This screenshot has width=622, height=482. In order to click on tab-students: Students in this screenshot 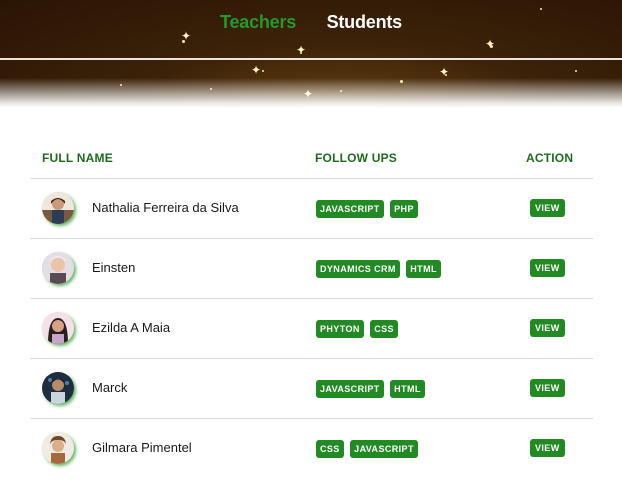, I will do `click(365, 22)`.